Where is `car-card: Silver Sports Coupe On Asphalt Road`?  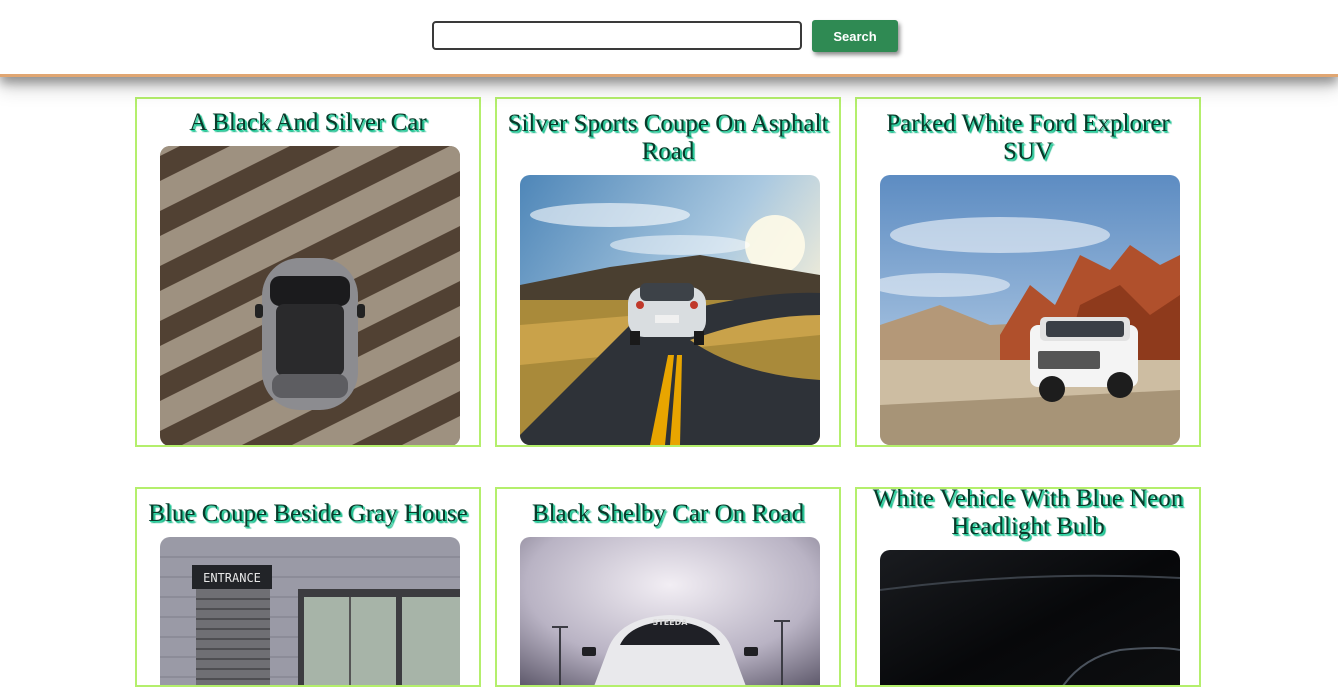
car-card: Silver Sports Coupe On Asphalt Road is located at coordinates (668, 272).